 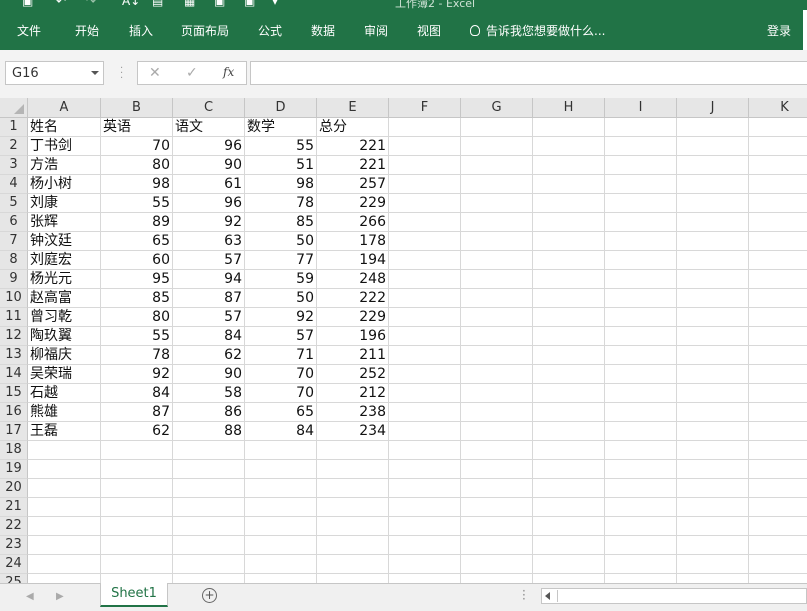 What do you see at coordinates (281, 222) in the screenshot?
I see `cell-d6: 85` at bounding box center [281, 222].